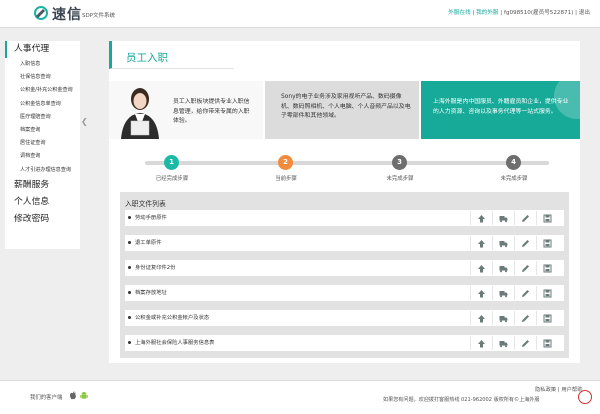  What do you see at coordinates (42, 185) in the screenshot?
I see `sidebar-section-salary: 薪酬服务` at bounding box center [42, 185].